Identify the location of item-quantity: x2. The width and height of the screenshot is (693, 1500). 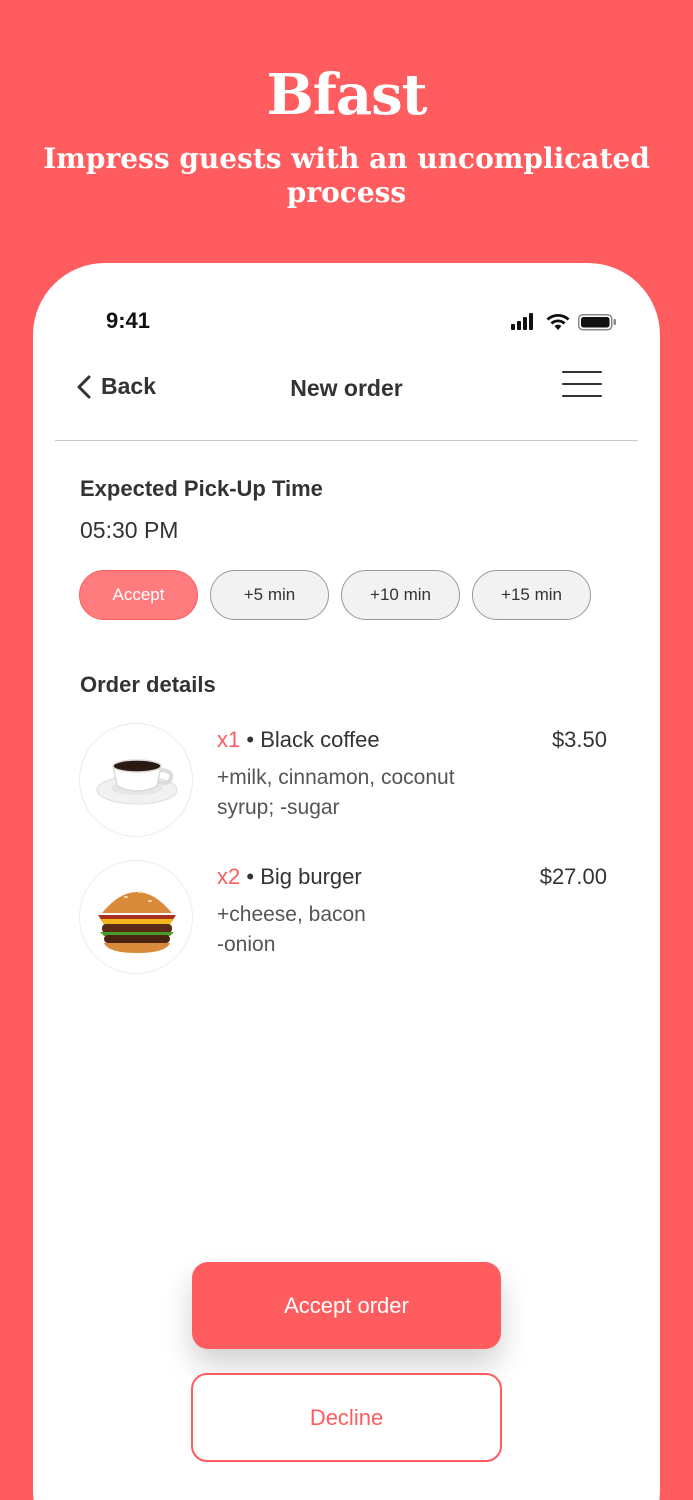
(229, 876).